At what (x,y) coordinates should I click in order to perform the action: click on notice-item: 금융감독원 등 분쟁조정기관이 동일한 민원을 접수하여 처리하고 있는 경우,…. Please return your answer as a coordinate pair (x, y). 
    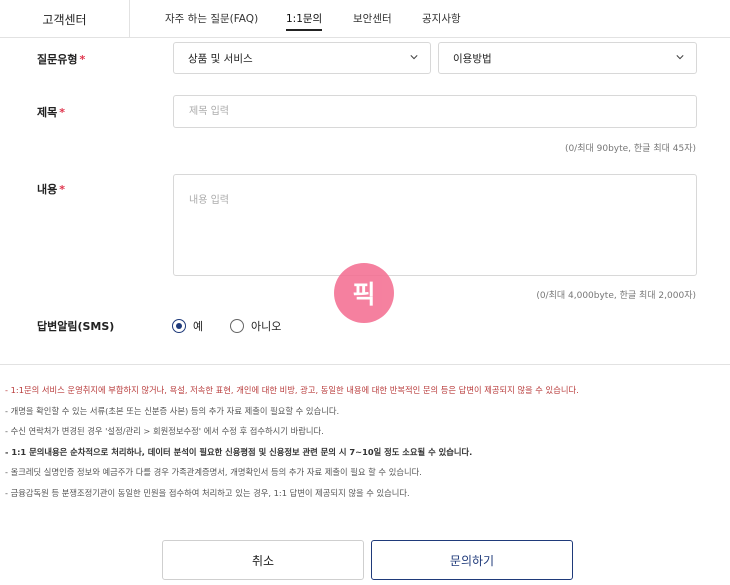
    Looking at the image, I should click on (365, 493).